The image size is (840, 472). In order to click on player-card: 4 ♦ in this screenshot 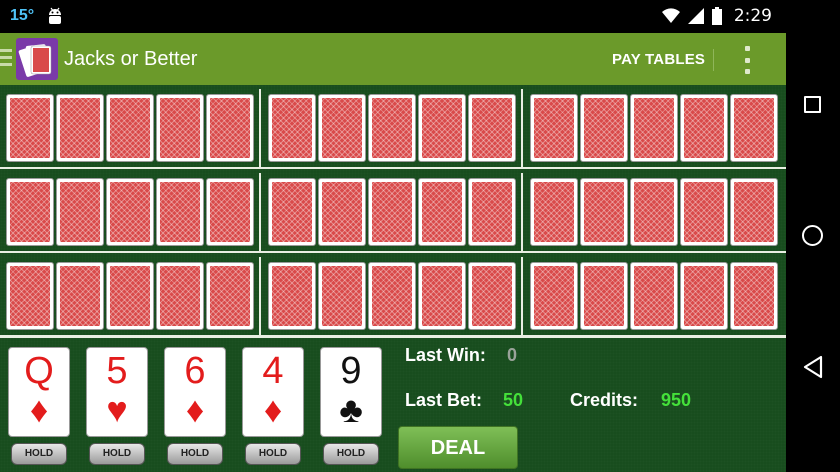, I will do `click(273, 392)`.